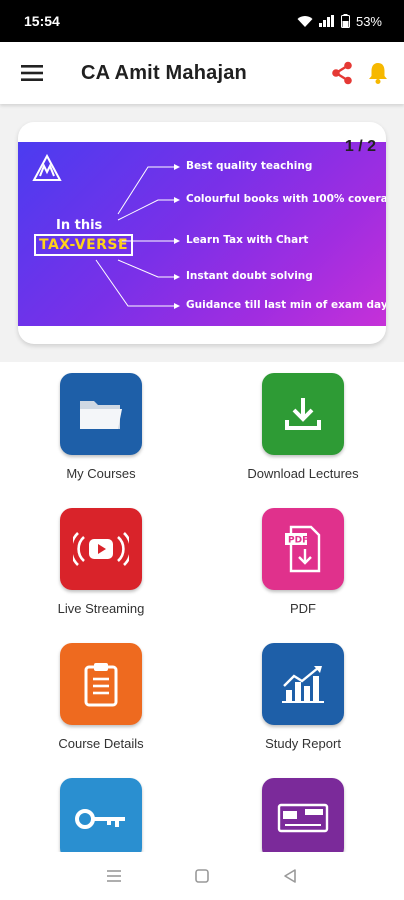 This screenshot has width=404, height=900. I want to click on wifi-icon, so click(305, 21).